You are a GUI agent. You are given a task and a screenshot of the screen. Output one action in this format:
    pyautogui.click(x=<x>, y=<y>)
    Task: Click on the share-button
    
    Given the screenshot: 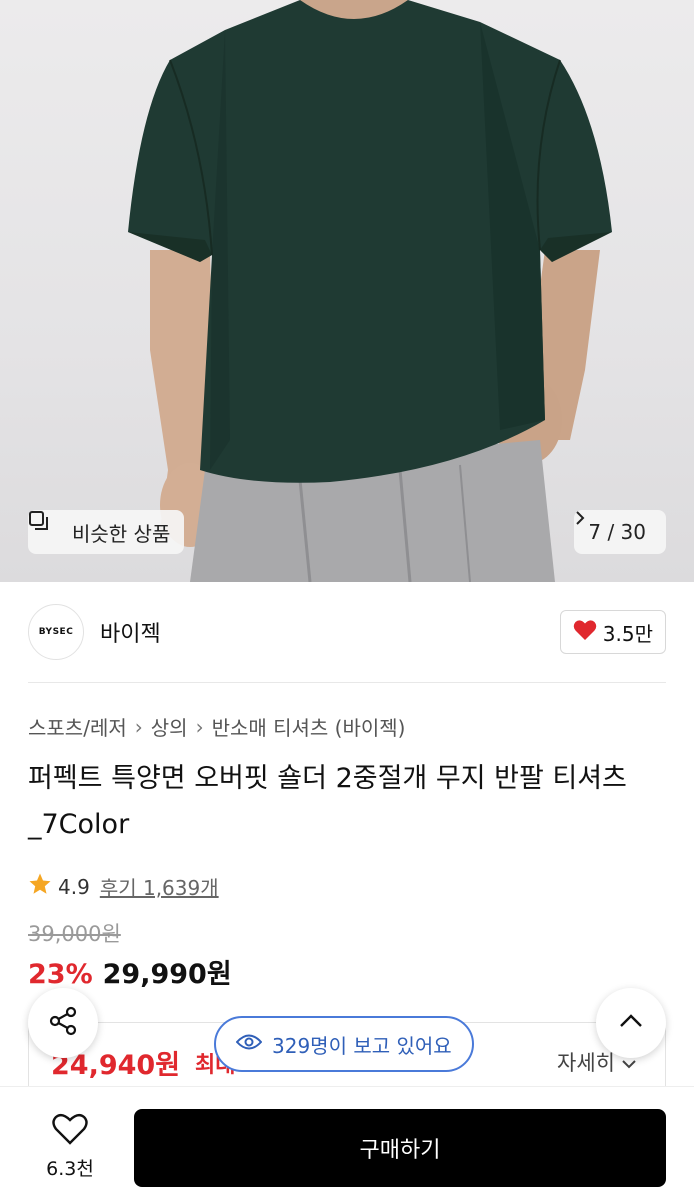 What is the action you would take?
    pyautogui.click(x=63, y=1023)
    